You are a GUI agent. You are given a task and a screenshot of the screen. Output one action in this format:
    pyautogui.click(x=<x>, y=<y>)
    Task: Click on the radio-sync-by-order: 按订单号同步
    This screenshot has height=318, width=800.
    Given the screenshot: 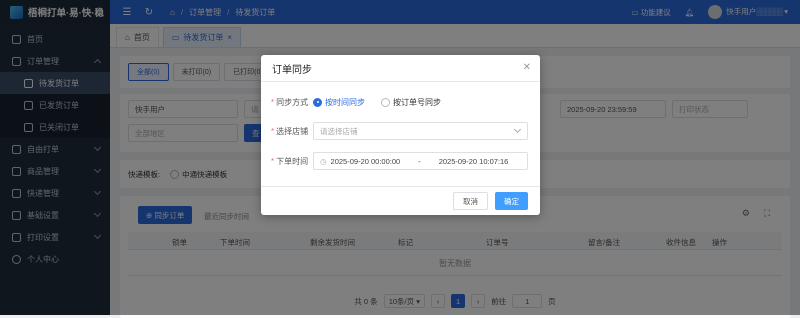 What is the action you would take?
    pyautogui.click(x=411, y=102)
    